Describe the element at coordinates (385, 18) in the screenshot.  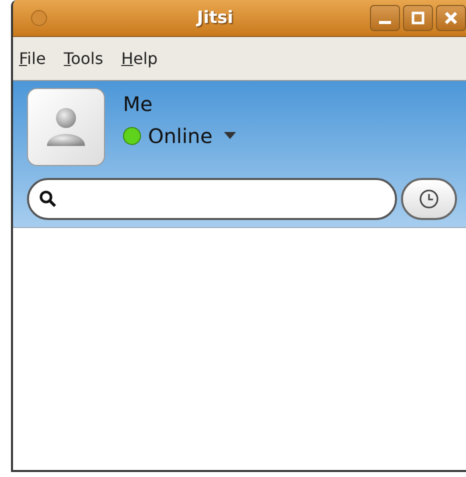
I see `minimize-button` at that location.